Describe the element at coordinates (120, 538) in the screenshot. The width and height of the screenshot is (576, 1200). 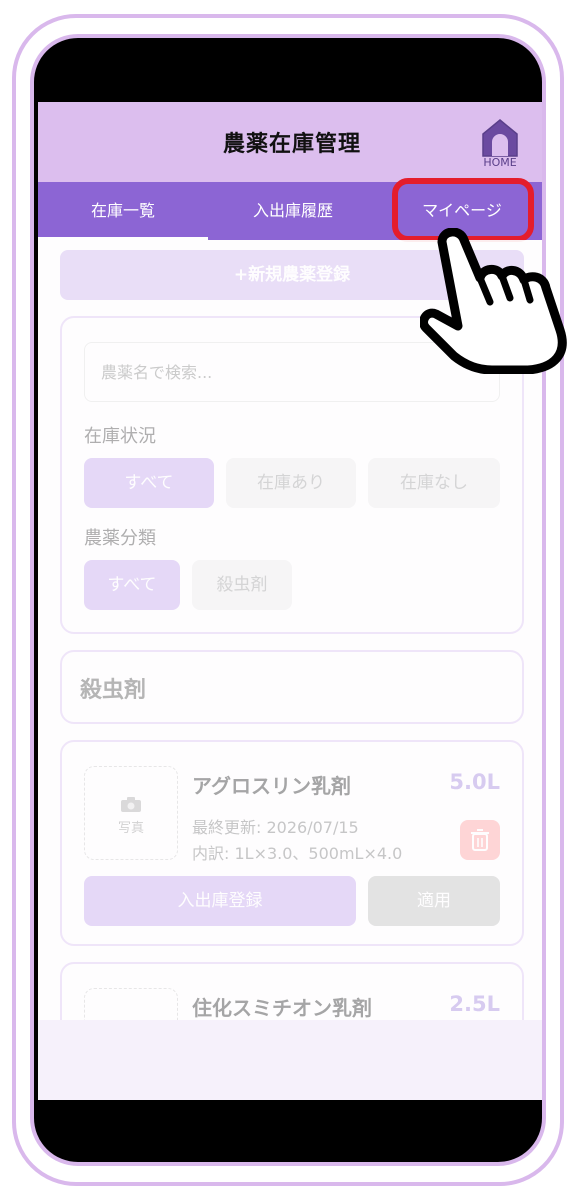
I see `category-label: 農薬分類` at that location.